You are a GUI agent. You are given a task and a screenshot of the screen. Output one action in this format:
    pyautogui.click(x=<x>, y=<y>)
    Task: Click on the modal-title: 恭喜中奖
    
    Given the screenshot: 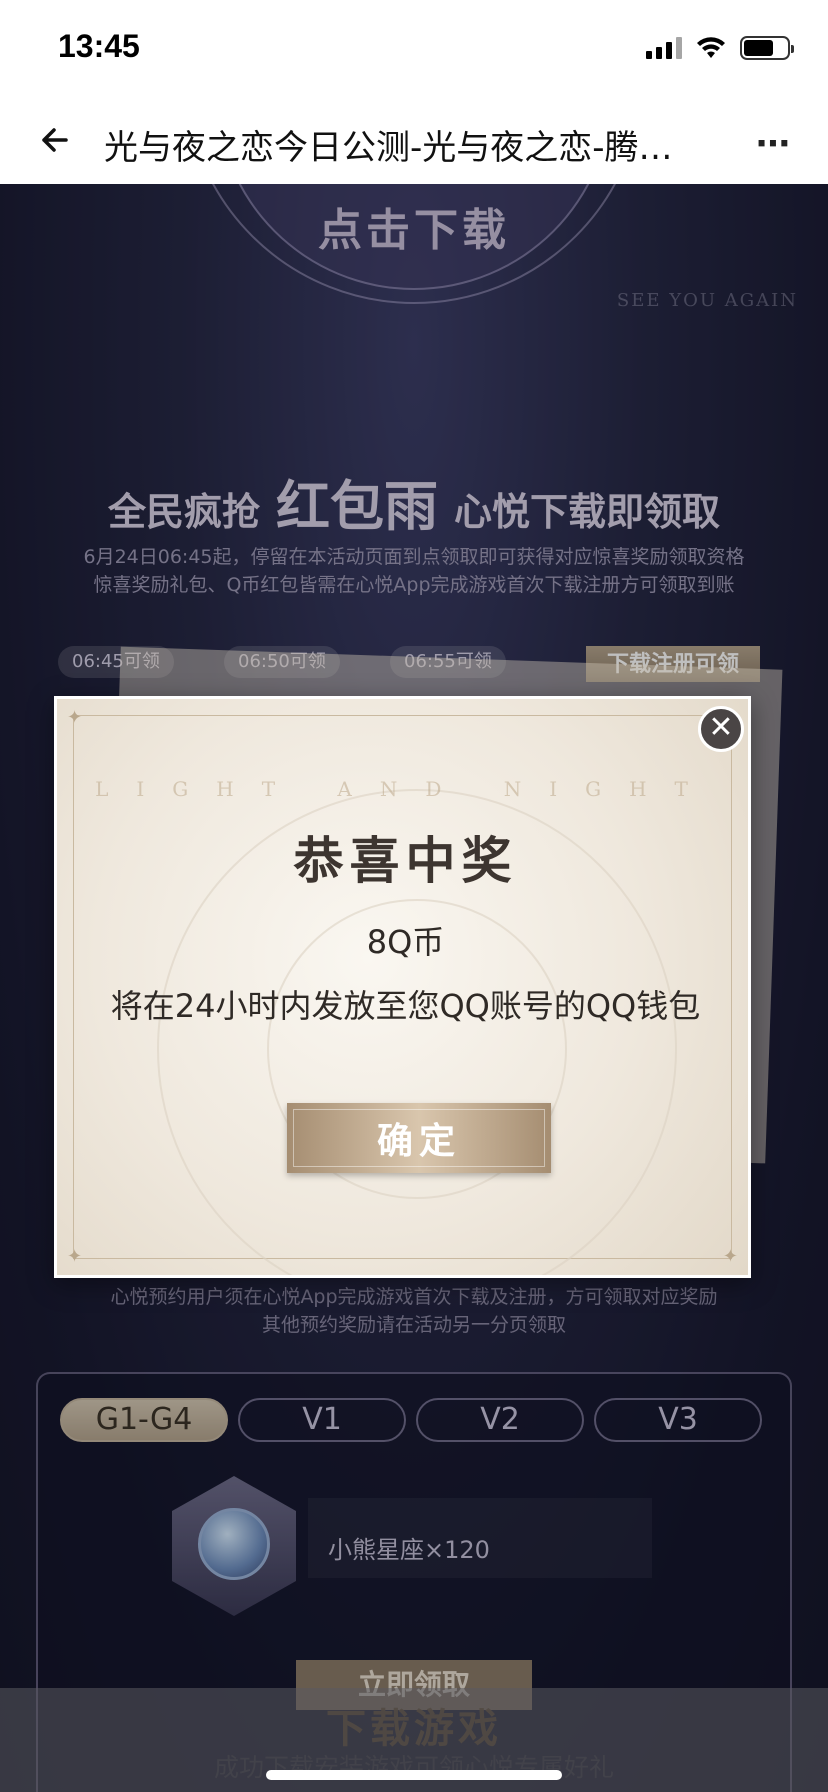 What is the action you would take?
    pyautogui.click(x=405, y=860)
    